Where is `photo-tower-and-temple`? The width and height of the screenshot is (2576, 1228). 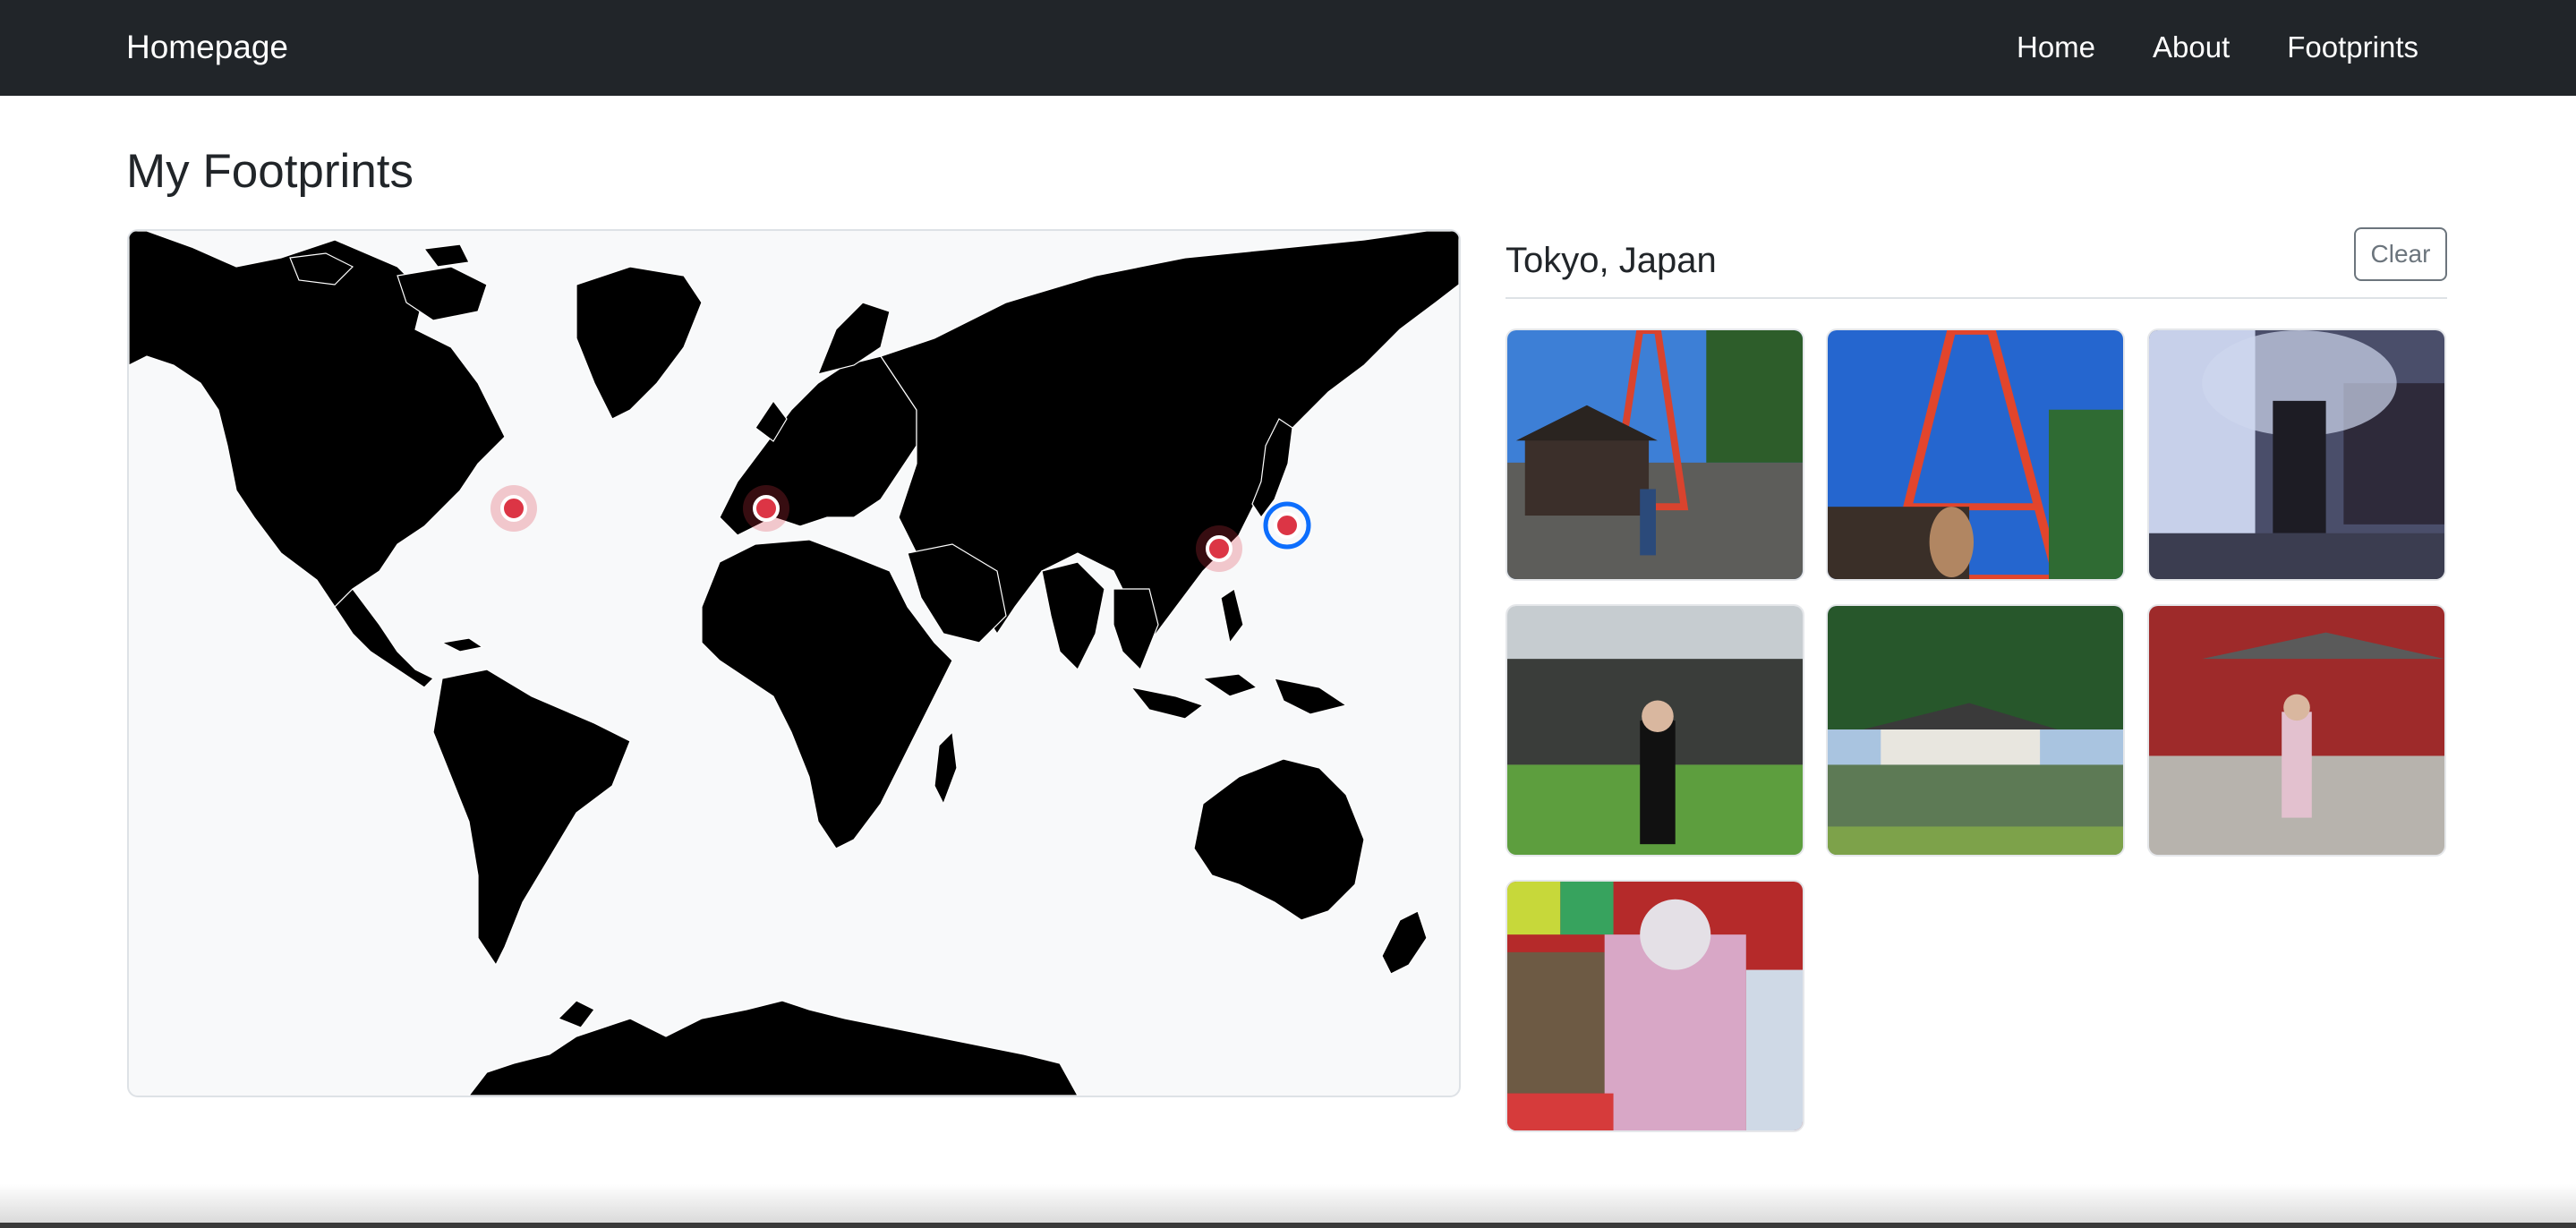 photo-tower-and-temple is located at coordinates (1655, 455).